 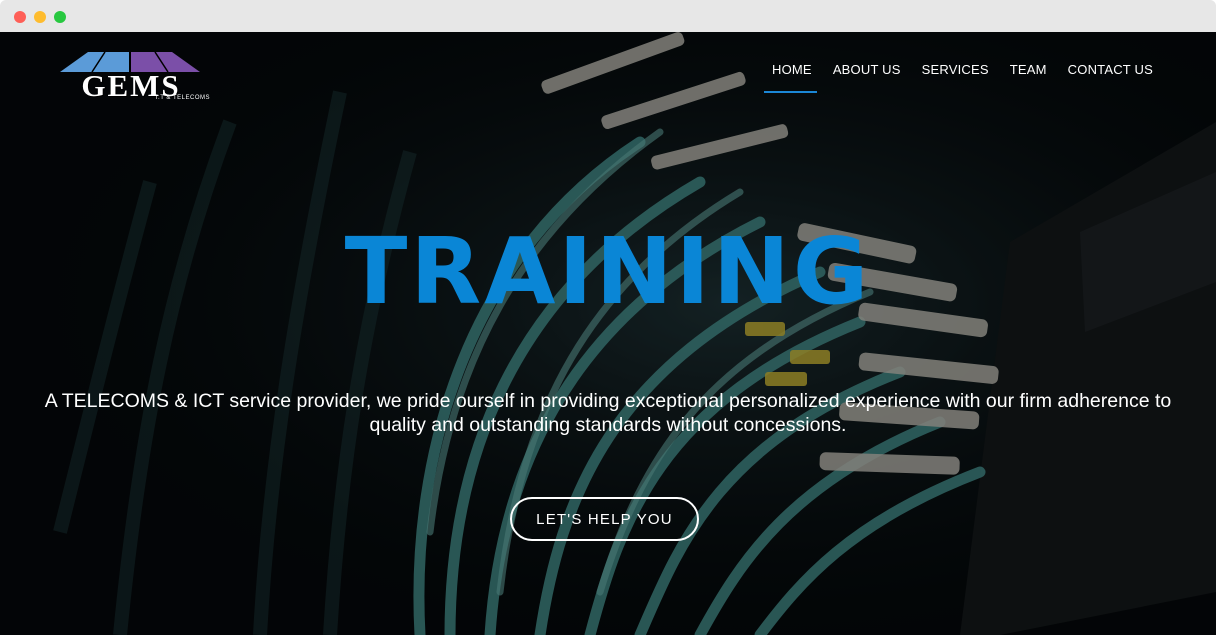 What do you see at coordinates (608, 271) in the screenshot?
I see `hero-title: TRAINING` at bounding box center [608, 271].